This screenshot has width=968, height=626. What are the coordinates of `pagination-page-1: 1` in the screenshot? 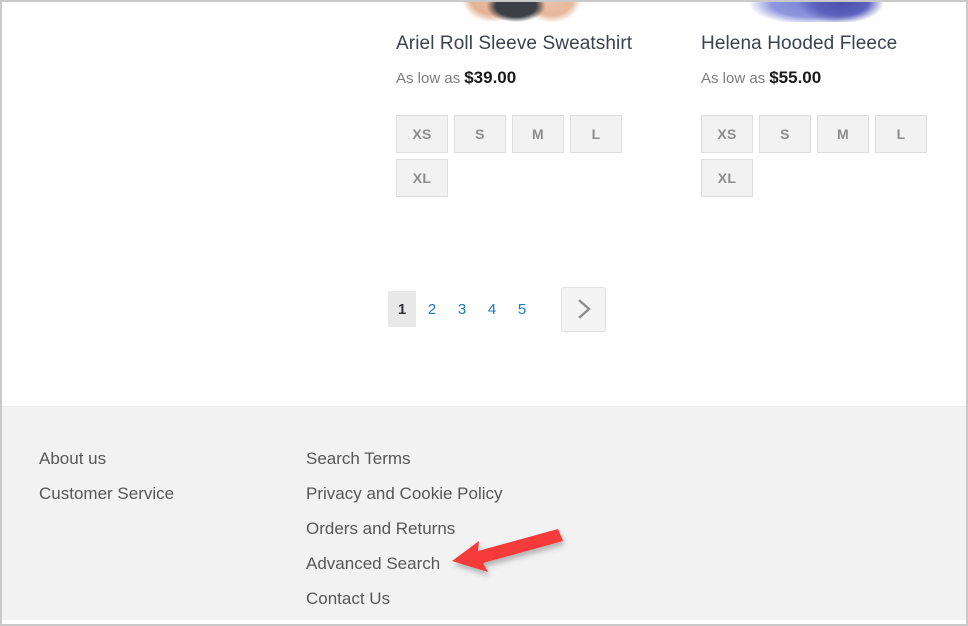 It's located at (402, 309).